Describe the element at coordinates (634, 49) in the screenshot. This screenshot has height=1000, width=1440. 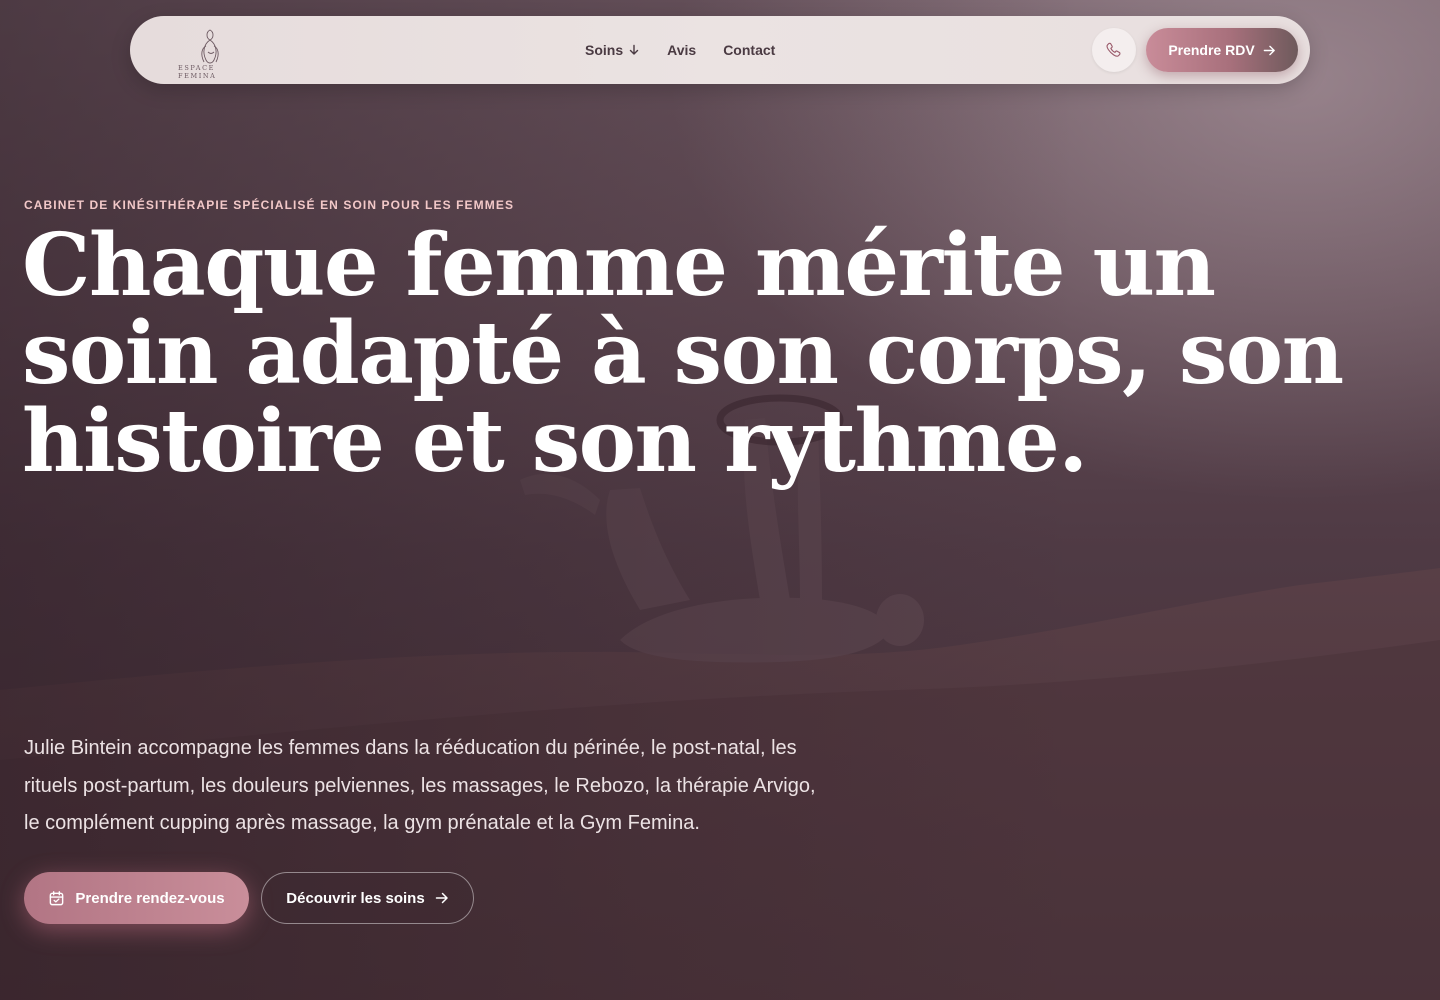
I see `arrow-down-icon` at that location.